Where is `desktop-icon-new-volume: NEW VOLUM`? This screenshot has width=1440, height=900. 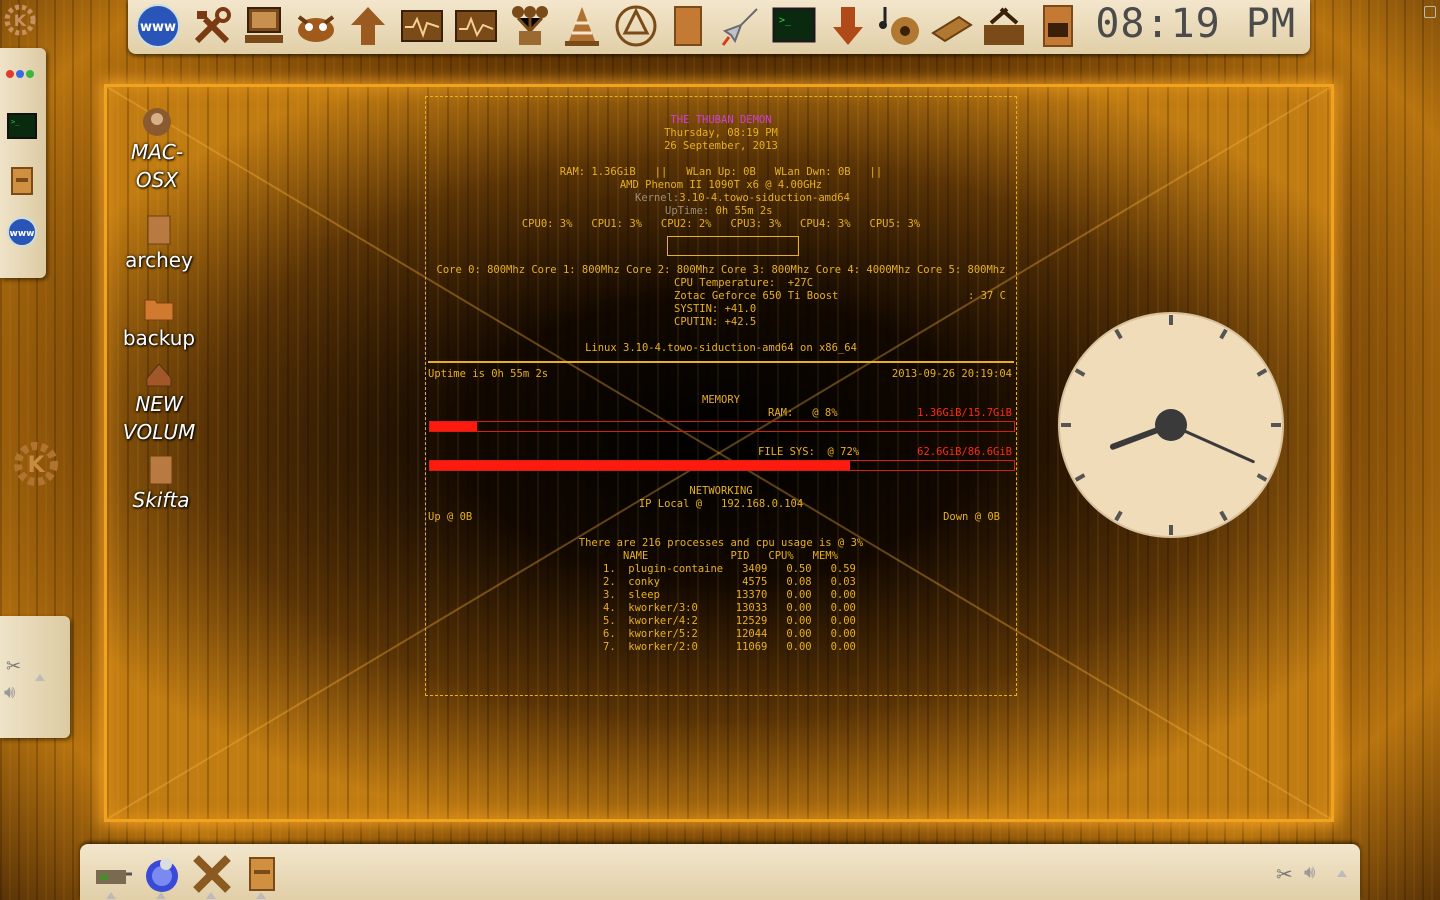 desktop-icon-new-volume: NEW VOLUM is located at coordinates (159, 402).